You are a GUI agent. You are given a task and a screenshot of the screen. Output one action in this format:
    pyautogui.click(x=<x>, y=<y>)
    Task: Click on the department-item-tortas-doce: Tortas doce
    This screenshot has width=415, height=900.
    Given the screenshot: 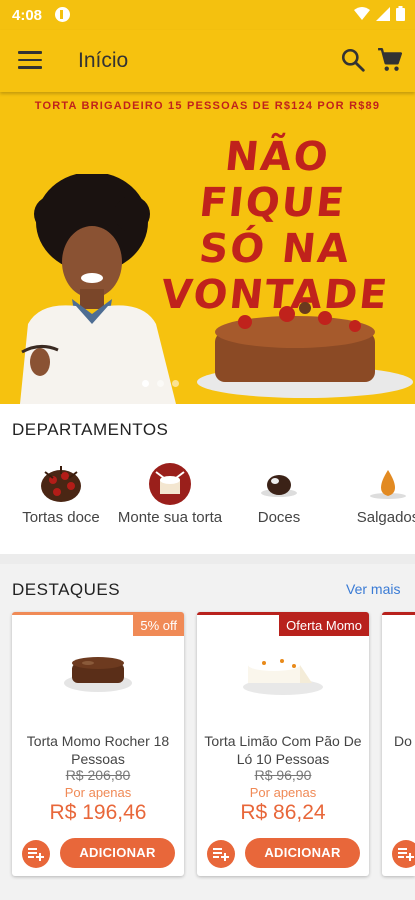 What is the action you would take?
    pyautogui.click(x=61, y=494)
    